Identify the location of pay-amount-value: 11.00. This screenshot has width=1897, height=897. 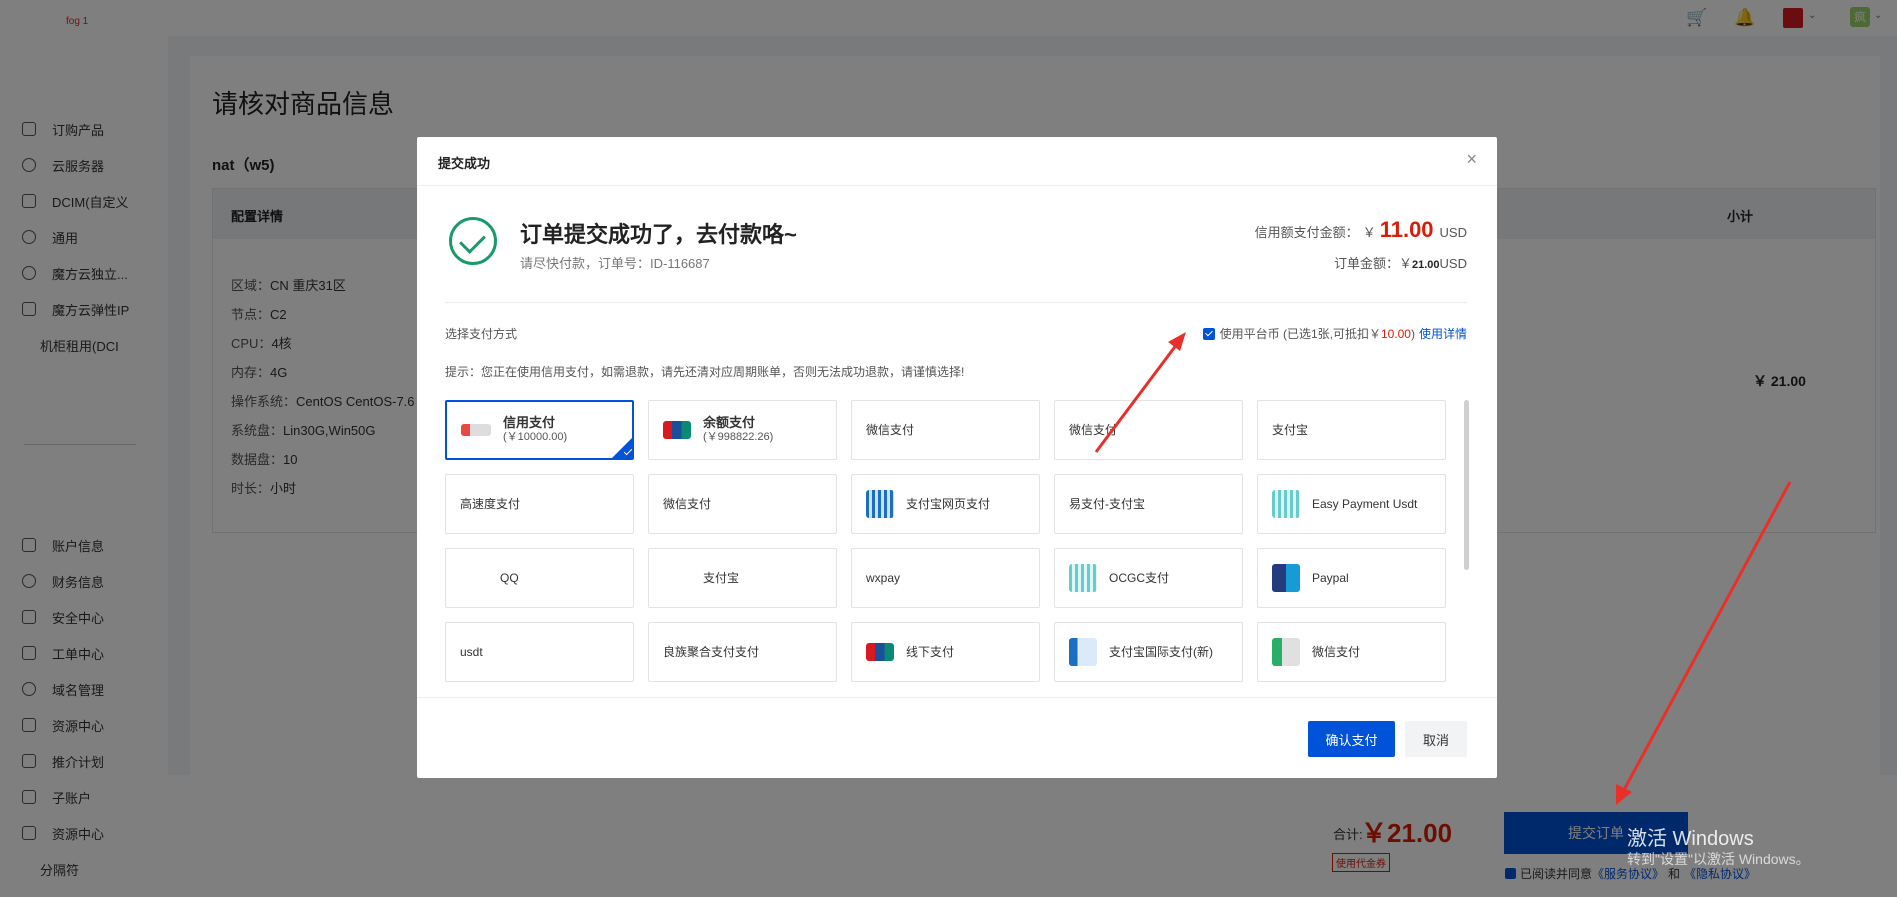
(1406, 229).